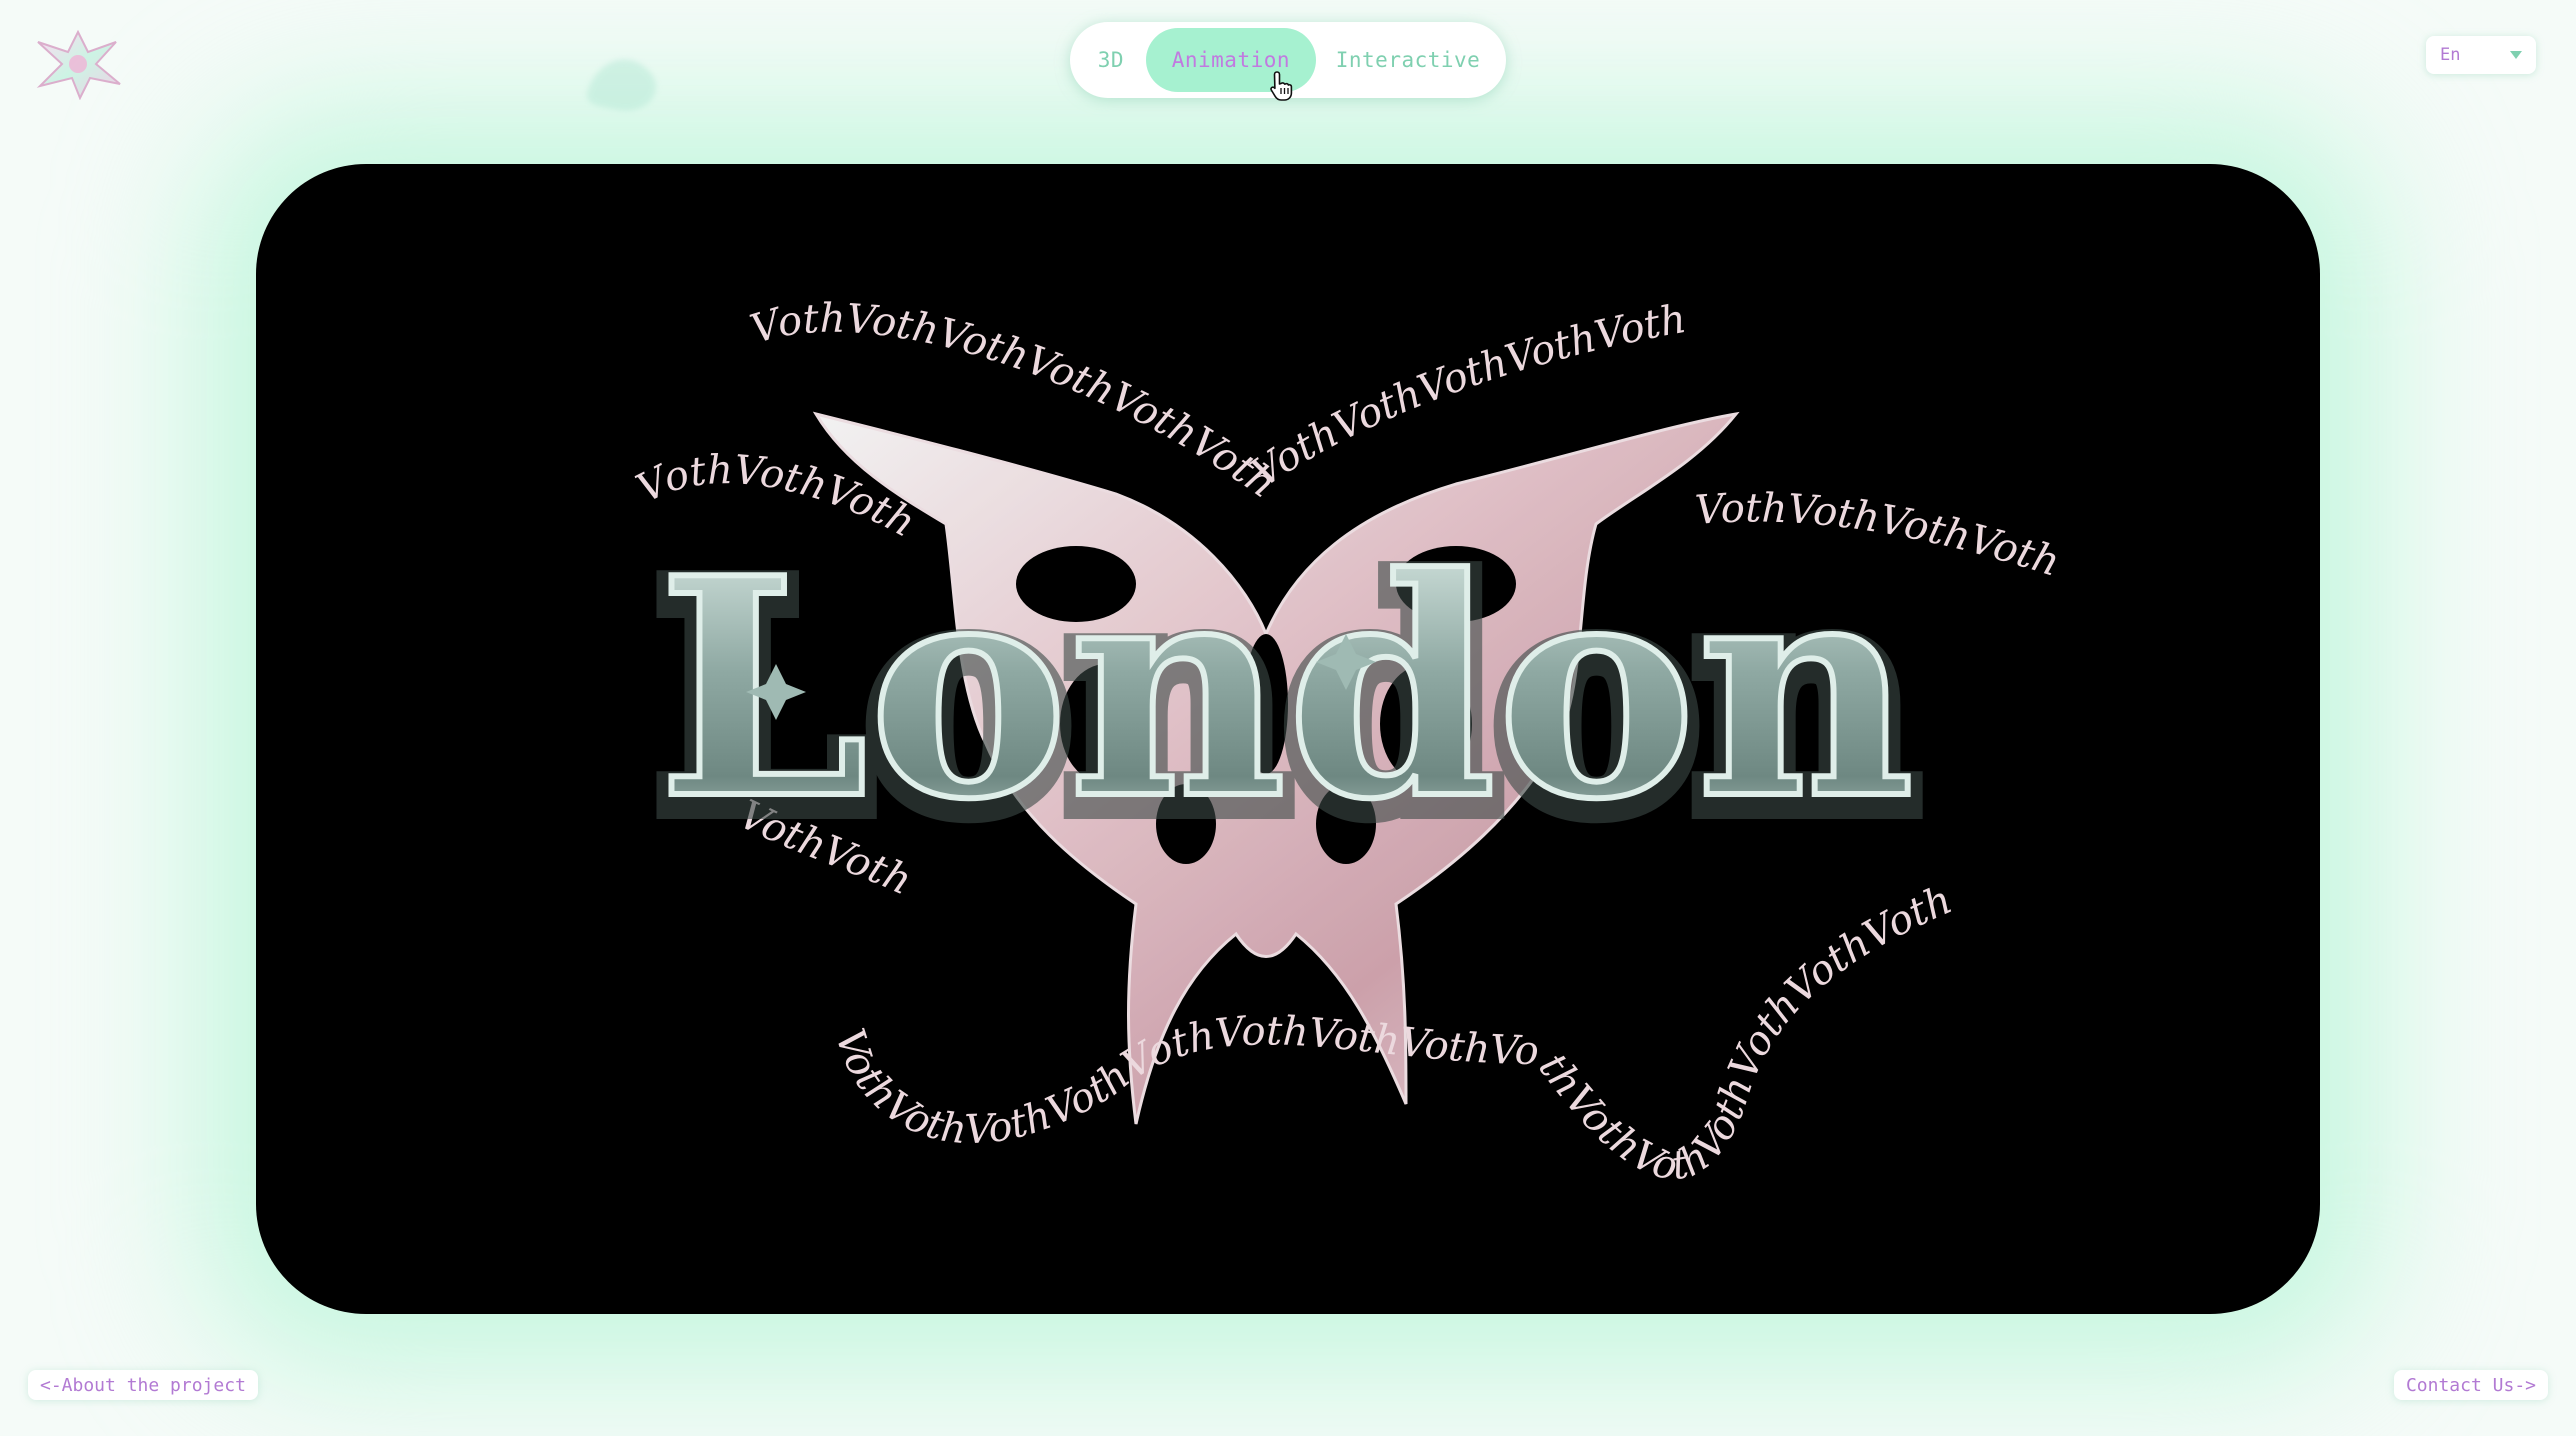 The height and width of the screenshot is (1436, 2576). Describe the element at coordinates (628, 80) in the screenshot. I see `decorative-blob` at that location.